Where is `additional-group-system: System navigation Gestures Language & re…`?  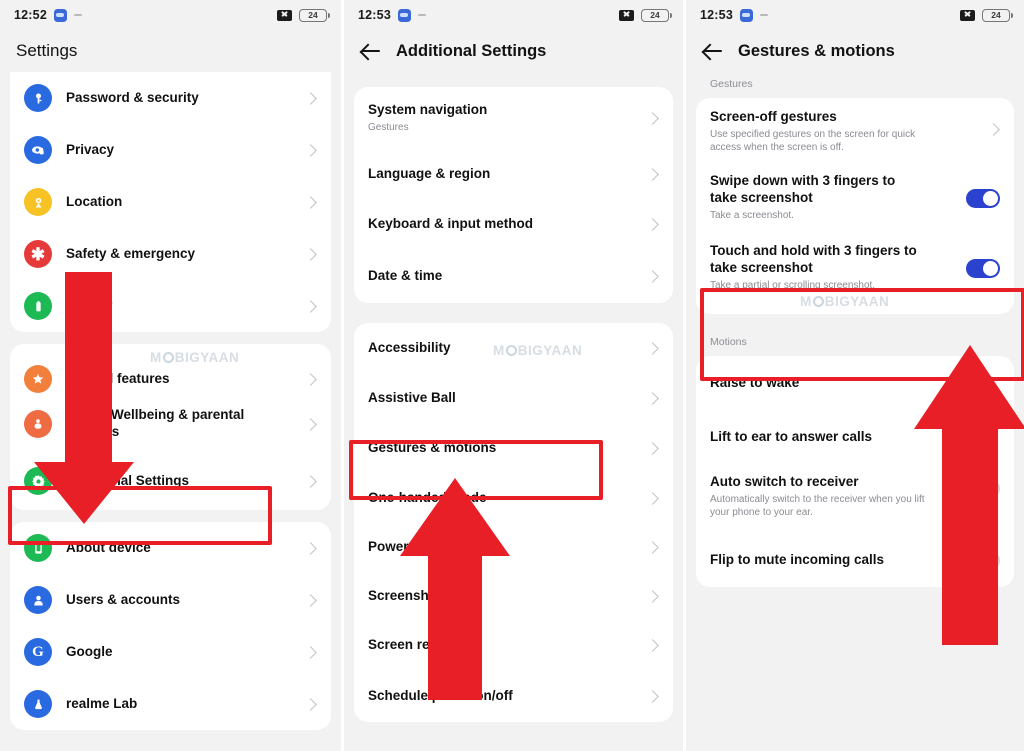
additional-group-system: System navigation Gestures Language & re… is located at coordinates (513, 195).